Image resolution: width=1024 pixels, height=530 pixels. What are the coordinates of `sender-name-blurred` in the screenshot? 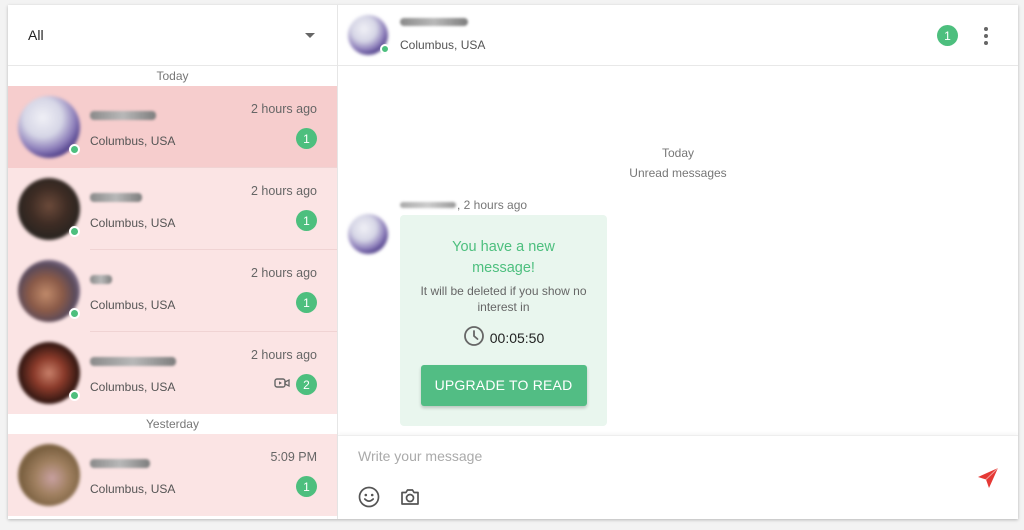 It's located at (428, 205).